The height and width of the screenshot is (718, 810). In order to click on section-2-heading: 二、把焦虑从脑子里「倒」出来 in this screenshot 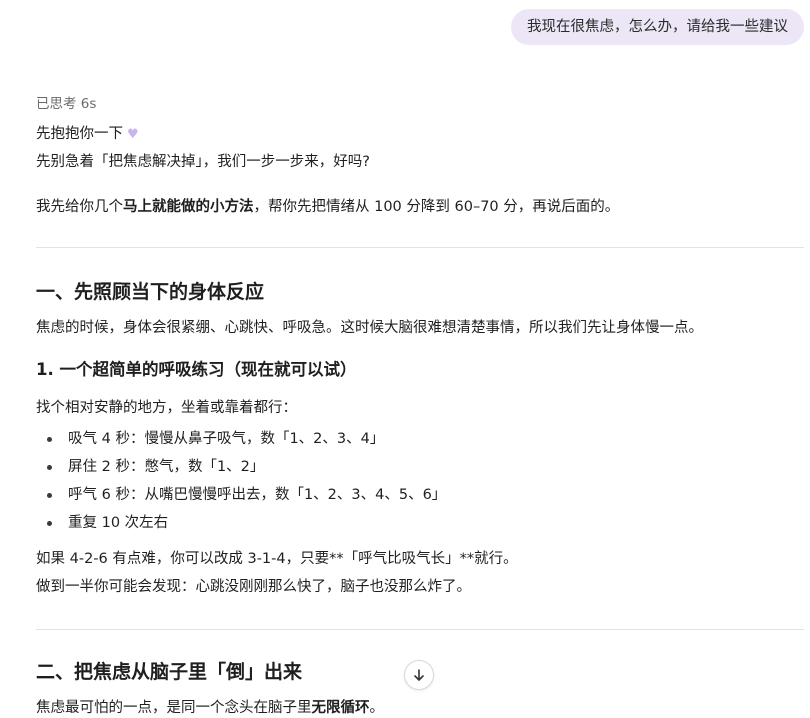, I will do `click(169, 672)`.